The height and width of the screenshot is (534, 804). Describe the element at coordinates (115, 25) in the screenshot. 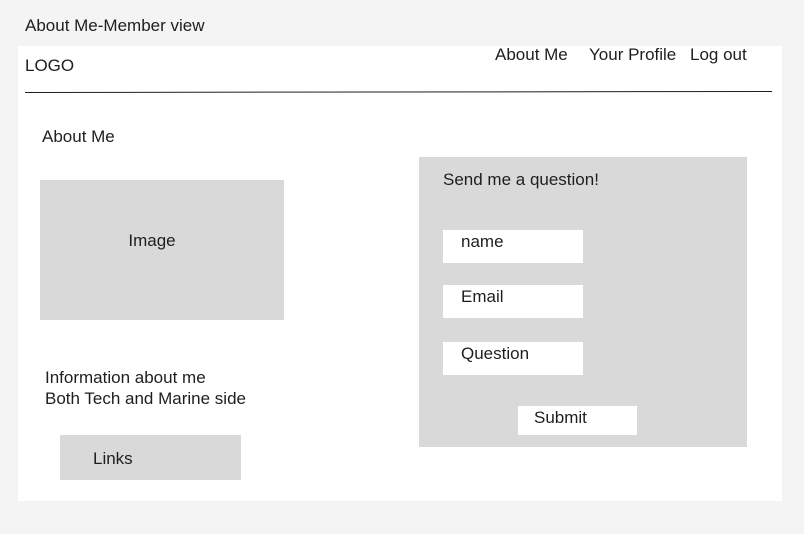

I see `frame-title: About Me-Member view` at that location.